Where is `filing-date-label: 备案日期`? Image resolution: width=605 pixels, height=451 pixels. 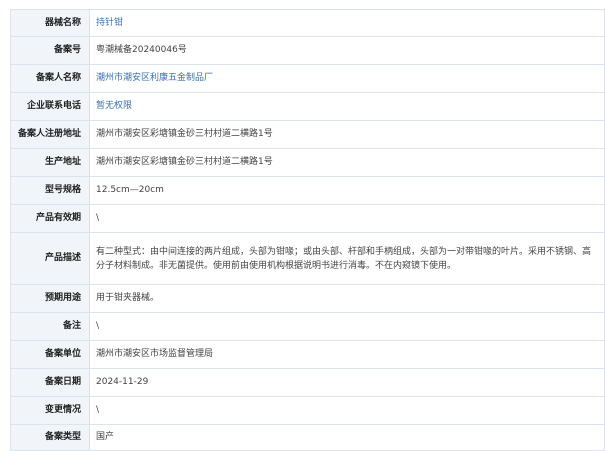
filing-date-label: 备案日期 is located at coordinates (50, 382).